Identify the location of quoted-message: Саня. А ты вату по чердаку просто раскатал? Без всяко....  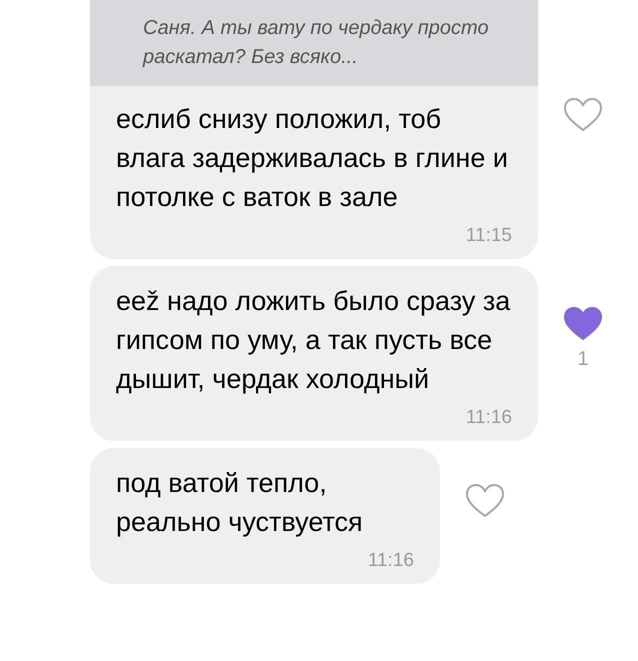
(314, 43).